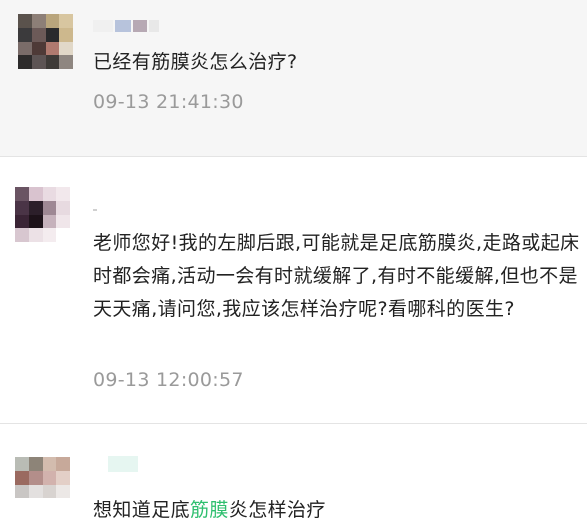 The width and height of the screenshot is (587, 527). What do you see at coordinates (277, 510) in the screenshot?
I see `comment-text-part: 炎怎样治疗` at bounding box center [277, 510].